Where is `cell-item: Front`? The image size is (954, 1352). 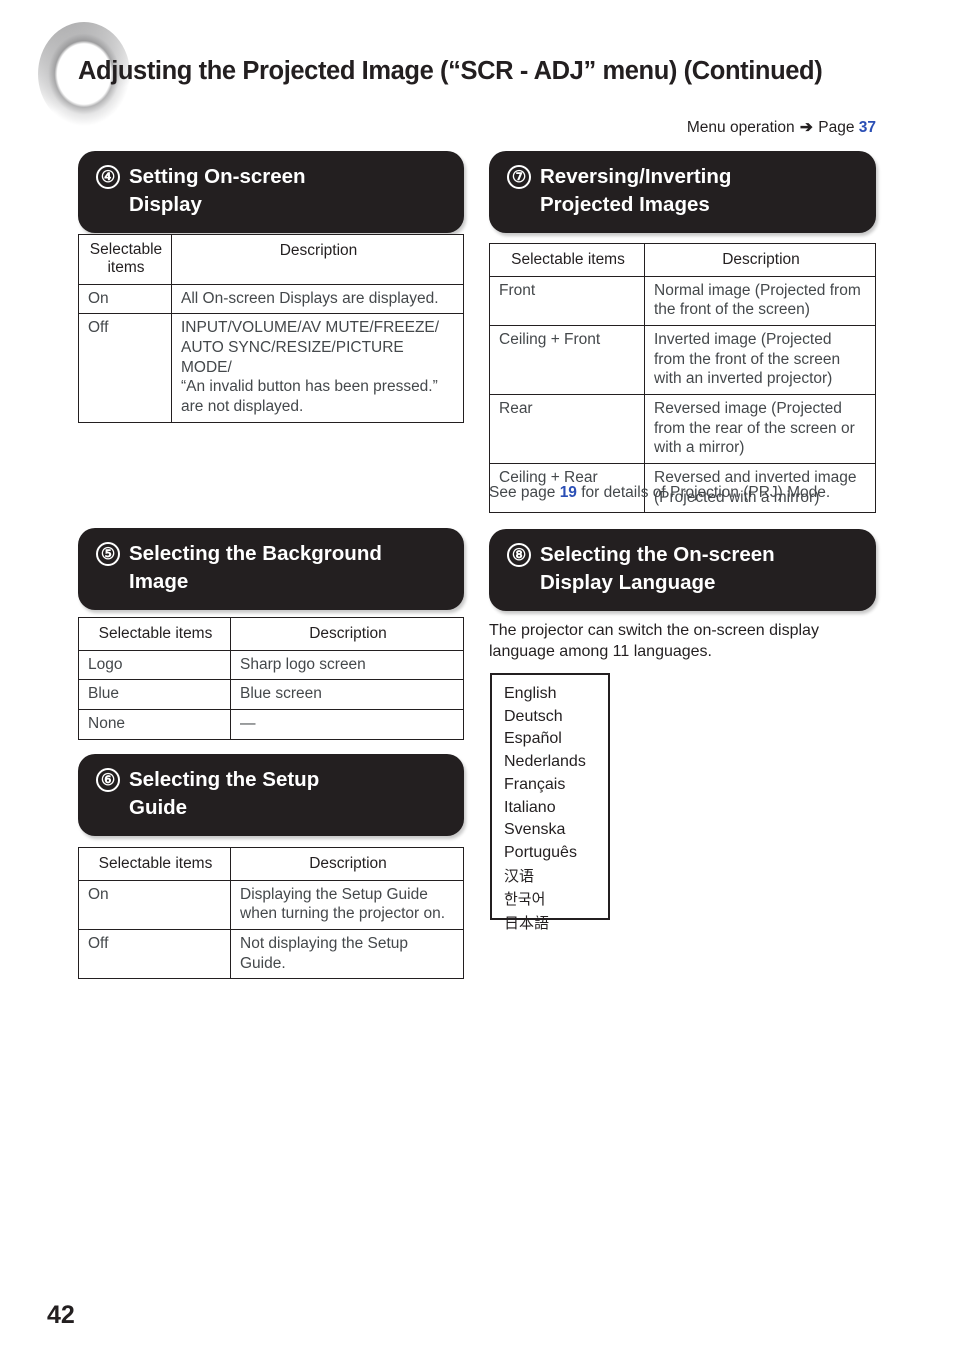 cell-item: Front is located at coordinates (567, 301).